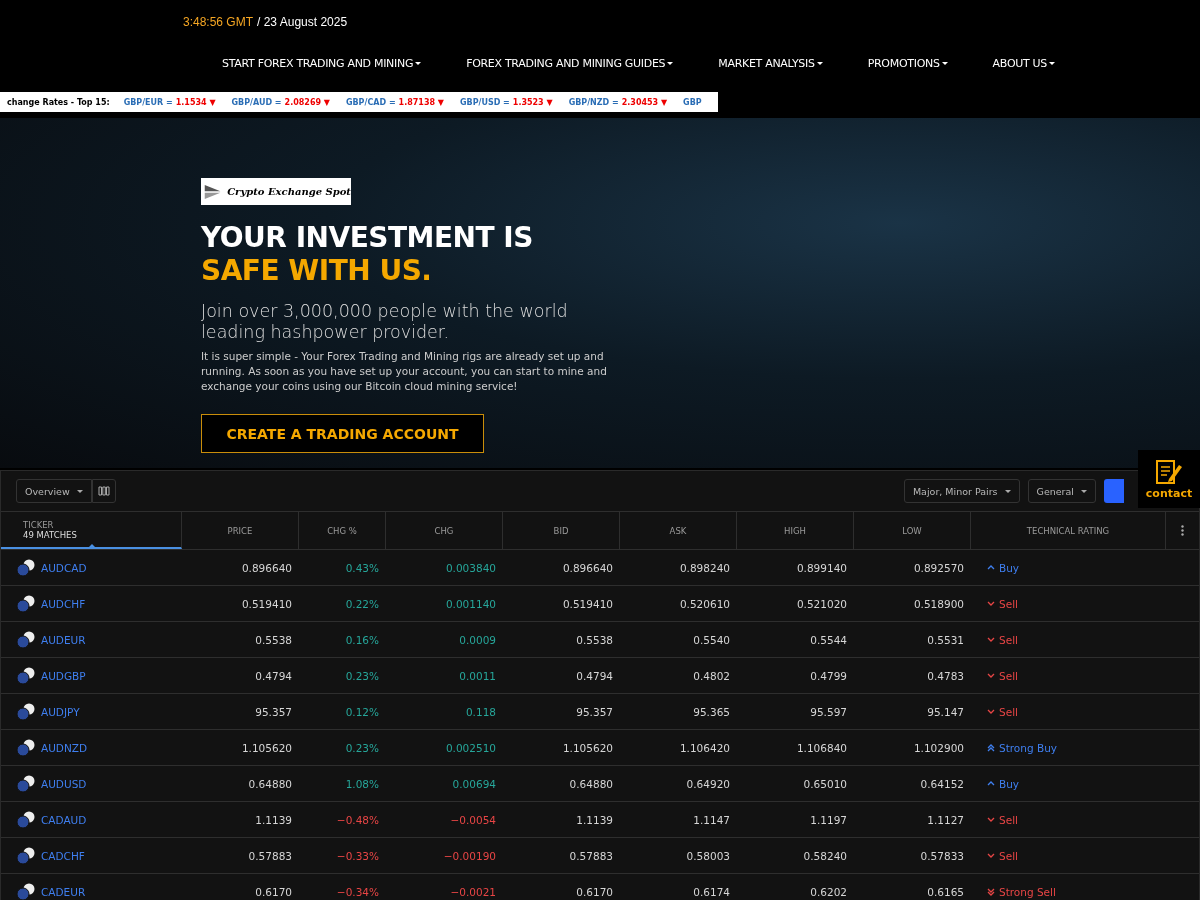 The height and width of the screenshot is (900, 1200). Describe the element at coordinates (600, 640) in the screenshot. I see `table-row: AUDEUR 0.5538 0.16% 0.0009 0.5538 0.5540 0.5544 0.5531 Sell` at that location.